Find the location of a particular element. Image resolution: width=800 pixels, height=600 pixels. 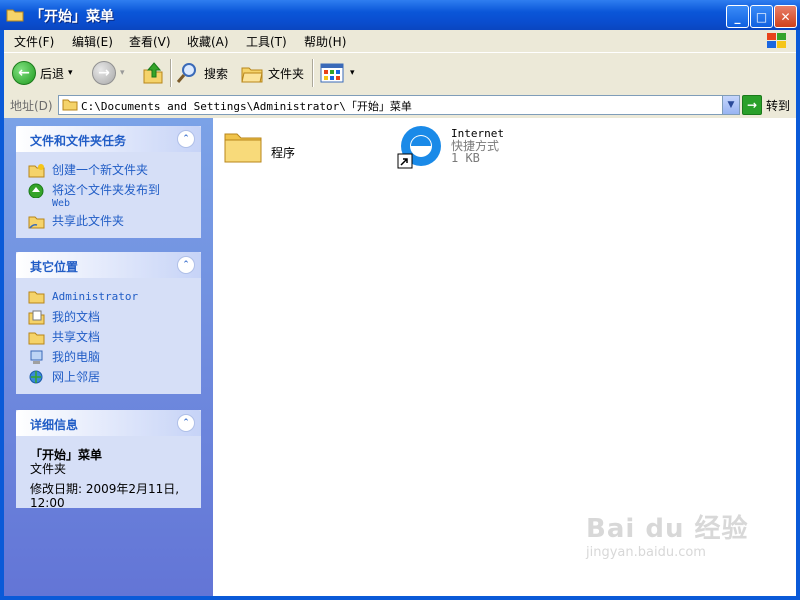

go-button: → 转到 is located at coordinates (766, 105).